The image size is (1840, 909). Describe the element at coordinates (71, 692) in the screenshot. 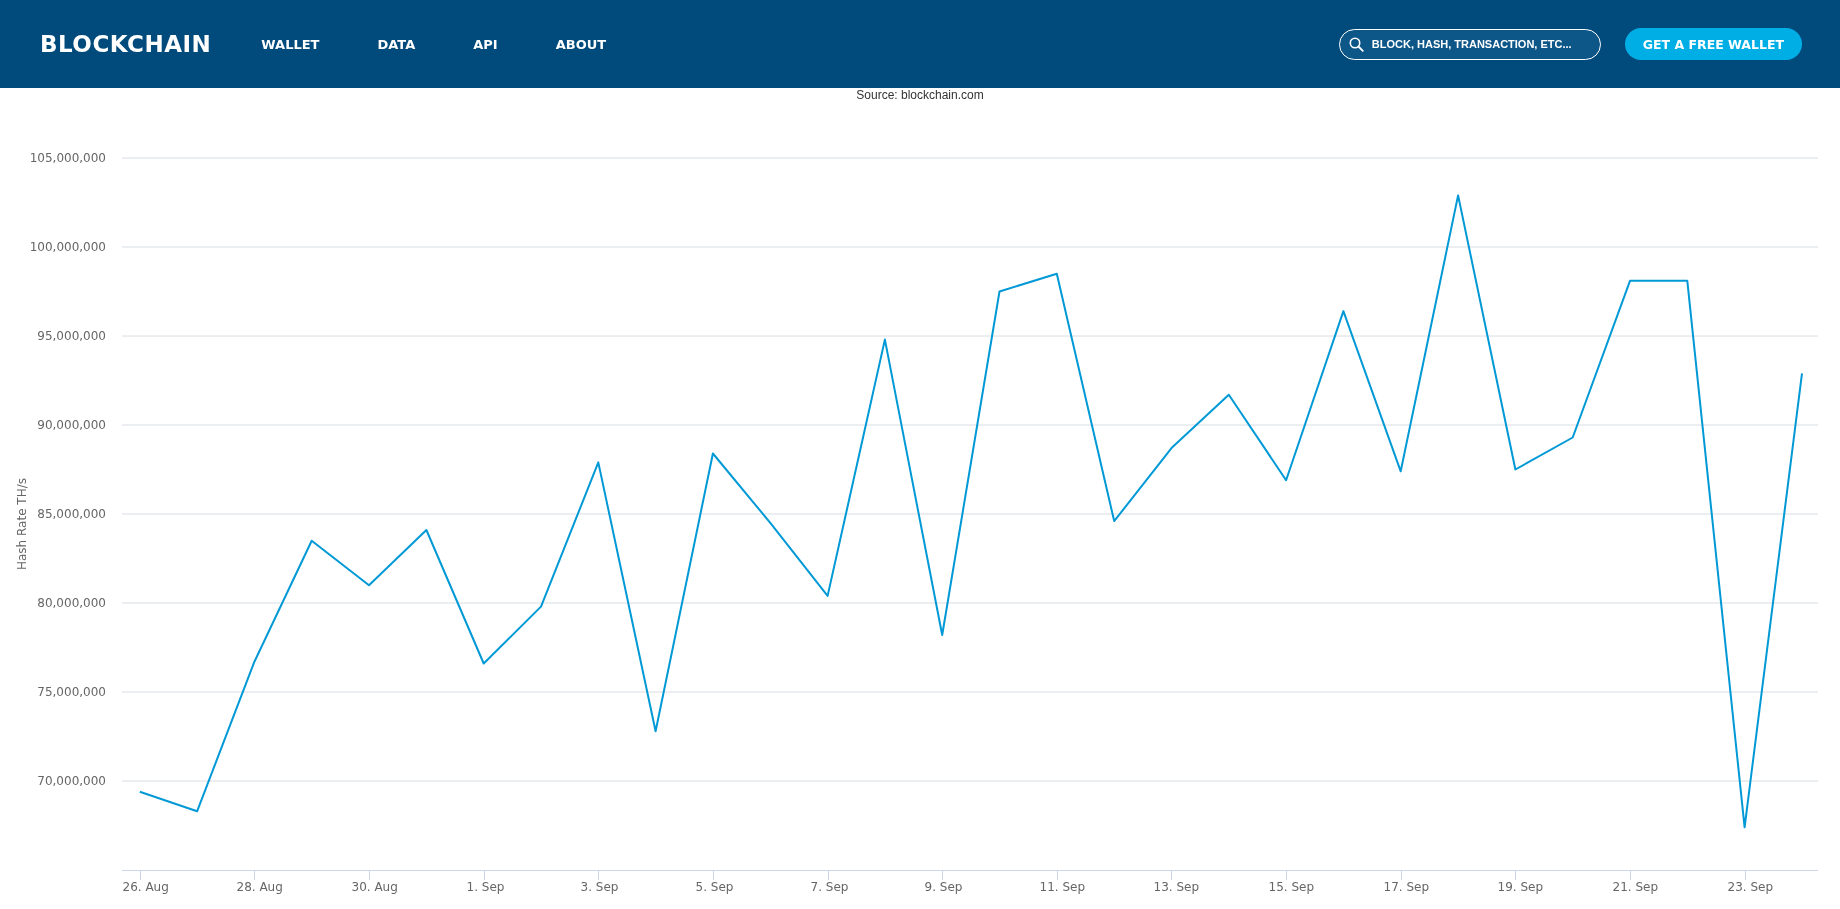

I see `y-tick-label: 75,000,000` at that location.